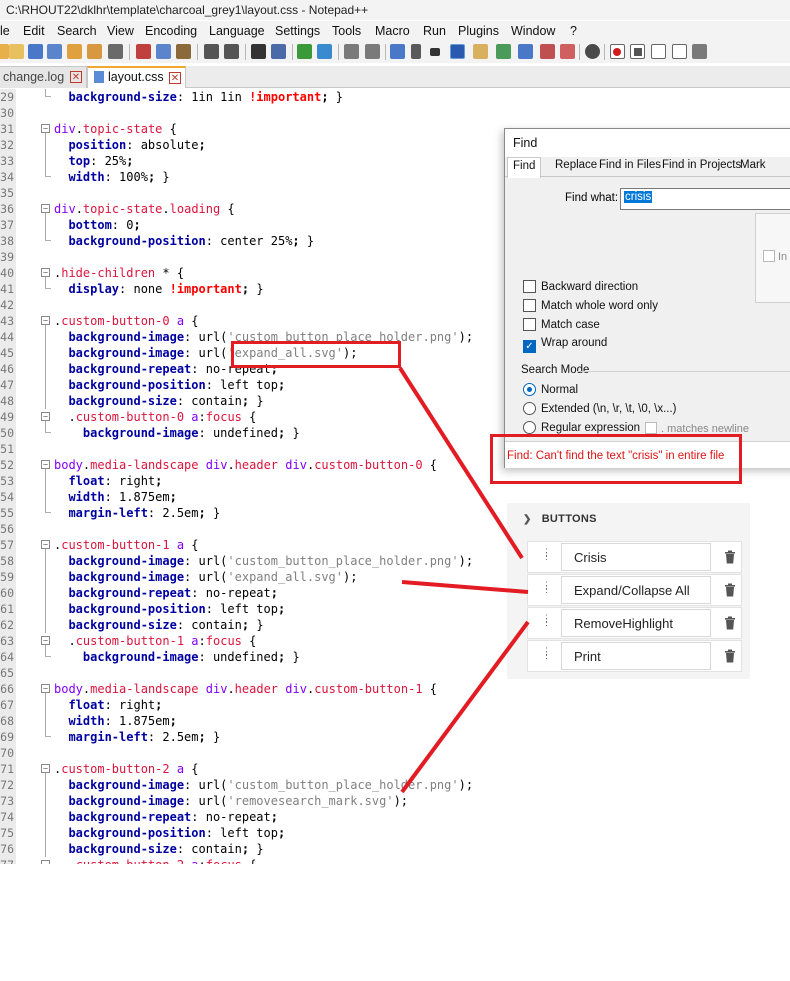 This screenshot has height=981, width=790. I want to click on user-defined-language-icon, so click(480, 51).